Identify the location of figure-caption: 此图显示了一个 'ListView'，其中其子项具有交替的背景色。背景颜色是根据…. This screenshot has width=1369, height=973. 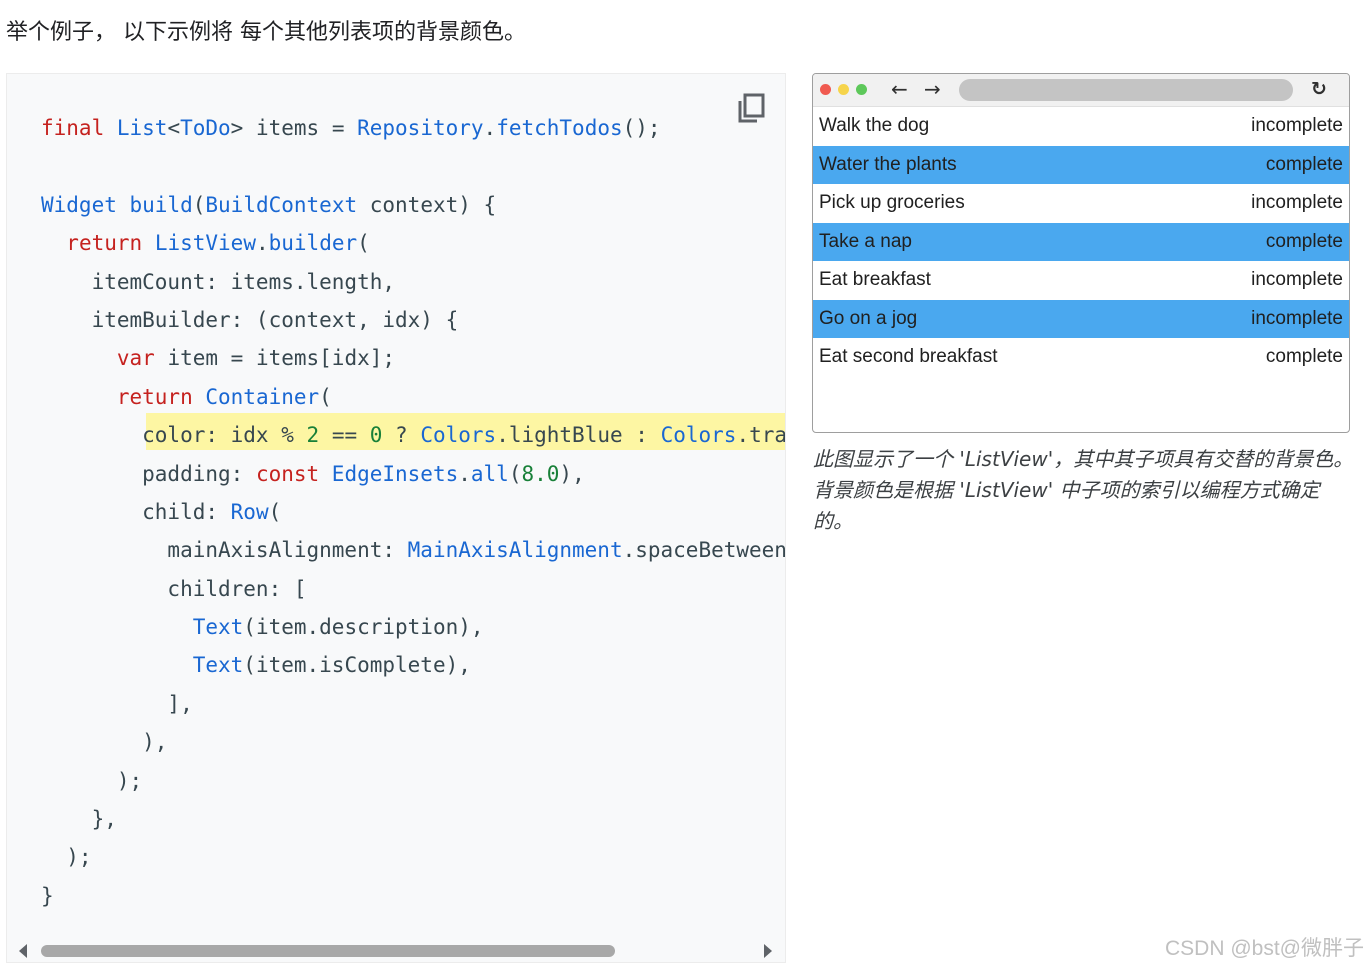
(1083, 490).